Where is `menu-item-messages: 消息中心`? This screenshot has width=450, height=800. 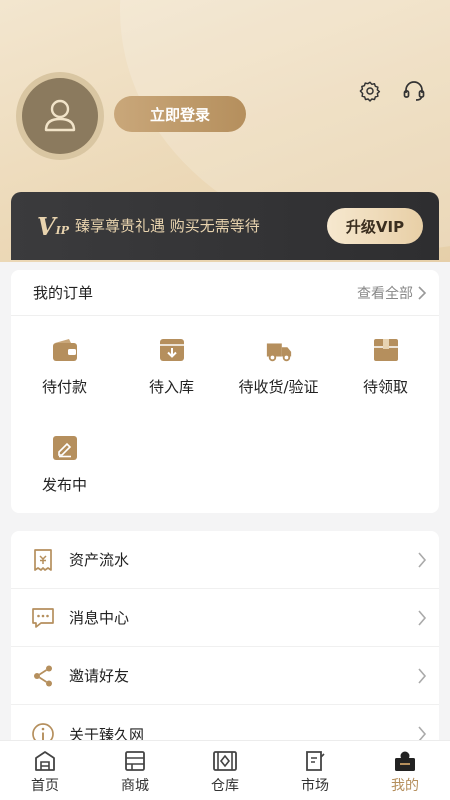 menu-item-messages: 消息中心 is located at coordinates (225, 618).